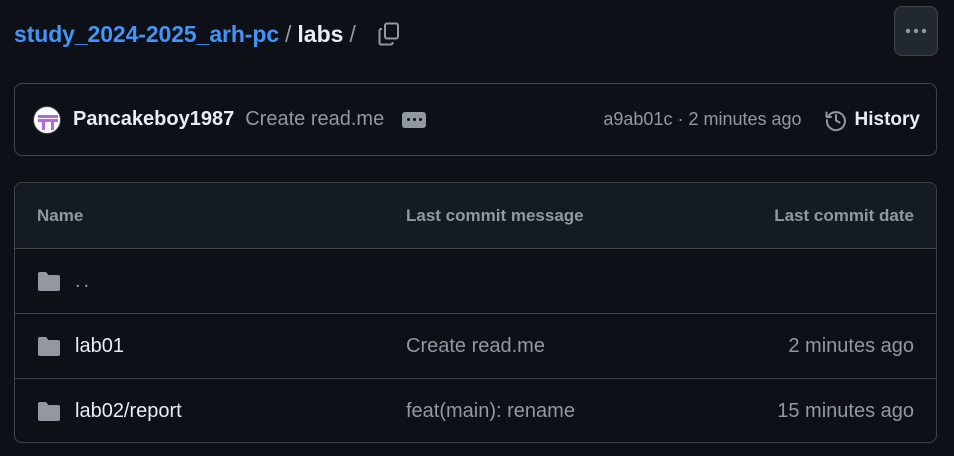  What do you see at coordinates (844, 215) in the screenshot?
I see `column-header-date: Last commit date` at bounding box center [844, 215].